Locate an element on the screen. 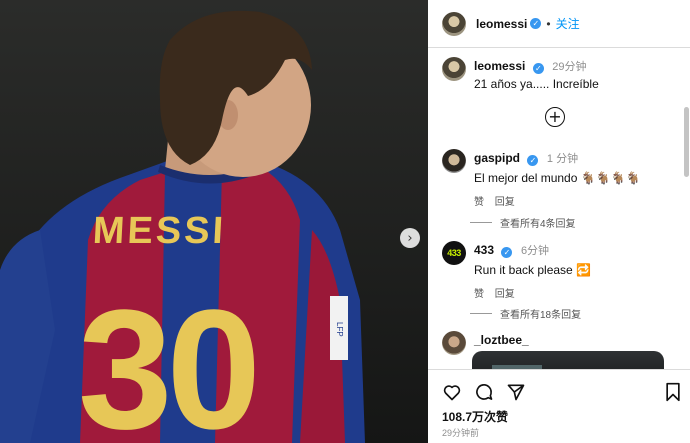 This screenshot has width=690, height=443. view-replies-button: 查看所有4条回复 is located at coordinates (523, 222).